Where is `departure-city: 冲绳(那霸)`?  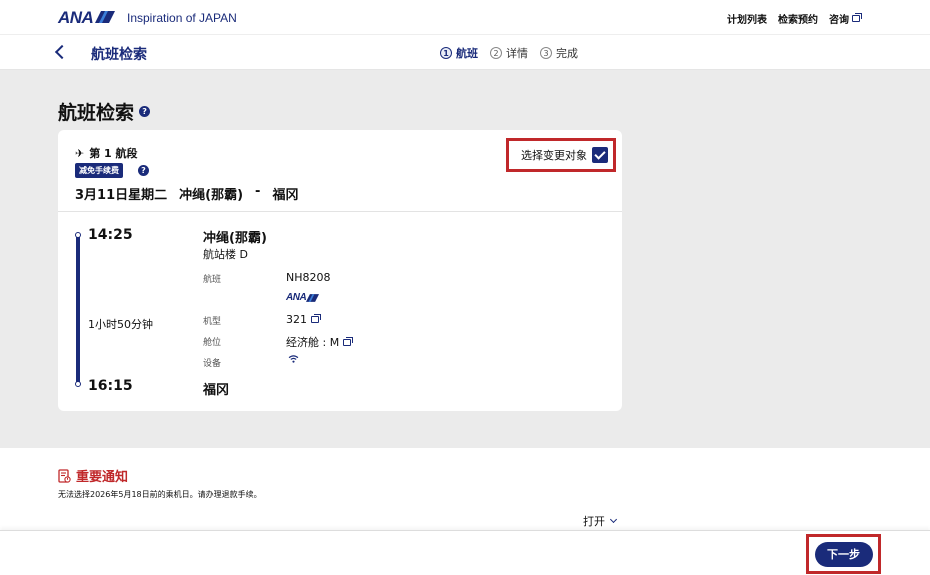
departure-city: 冲绳(那霸) is located at coordinates (235, 238).